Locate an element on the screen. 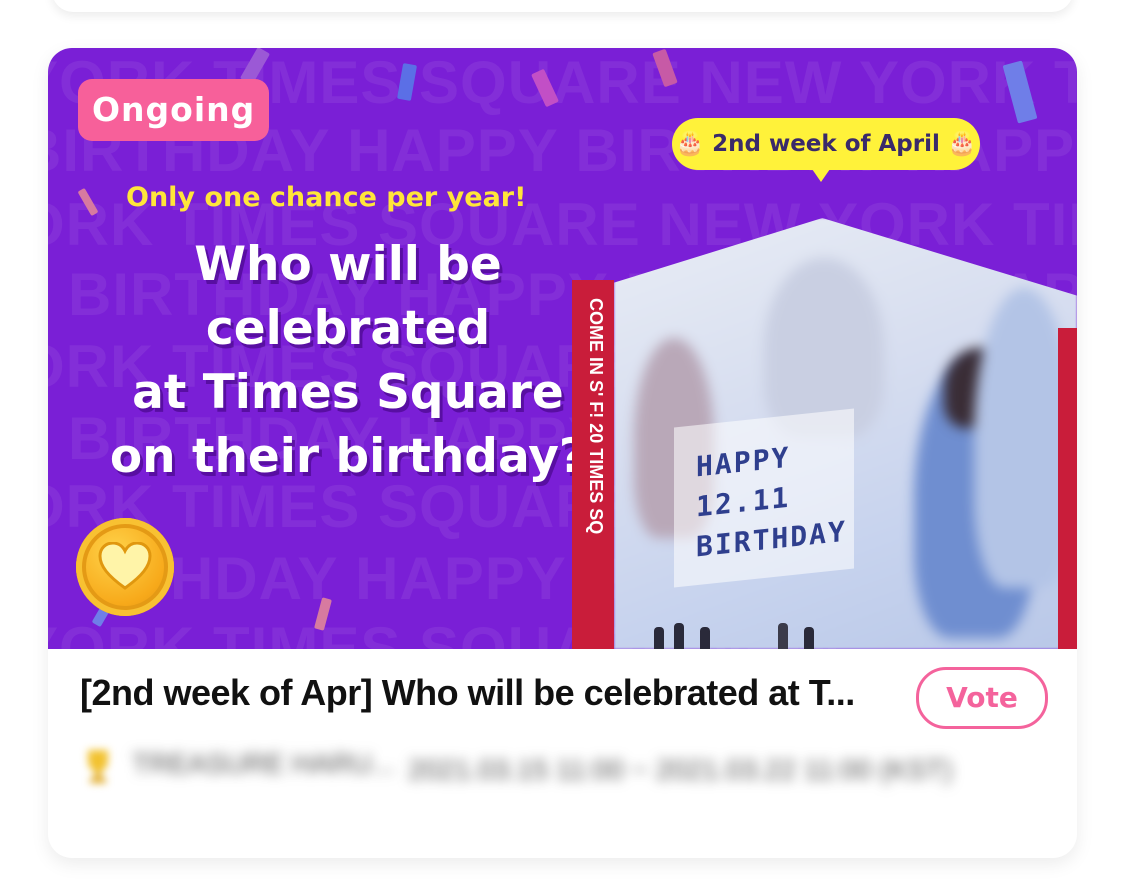  headline-line: on their birthday? is located at coordinates (348, 456).